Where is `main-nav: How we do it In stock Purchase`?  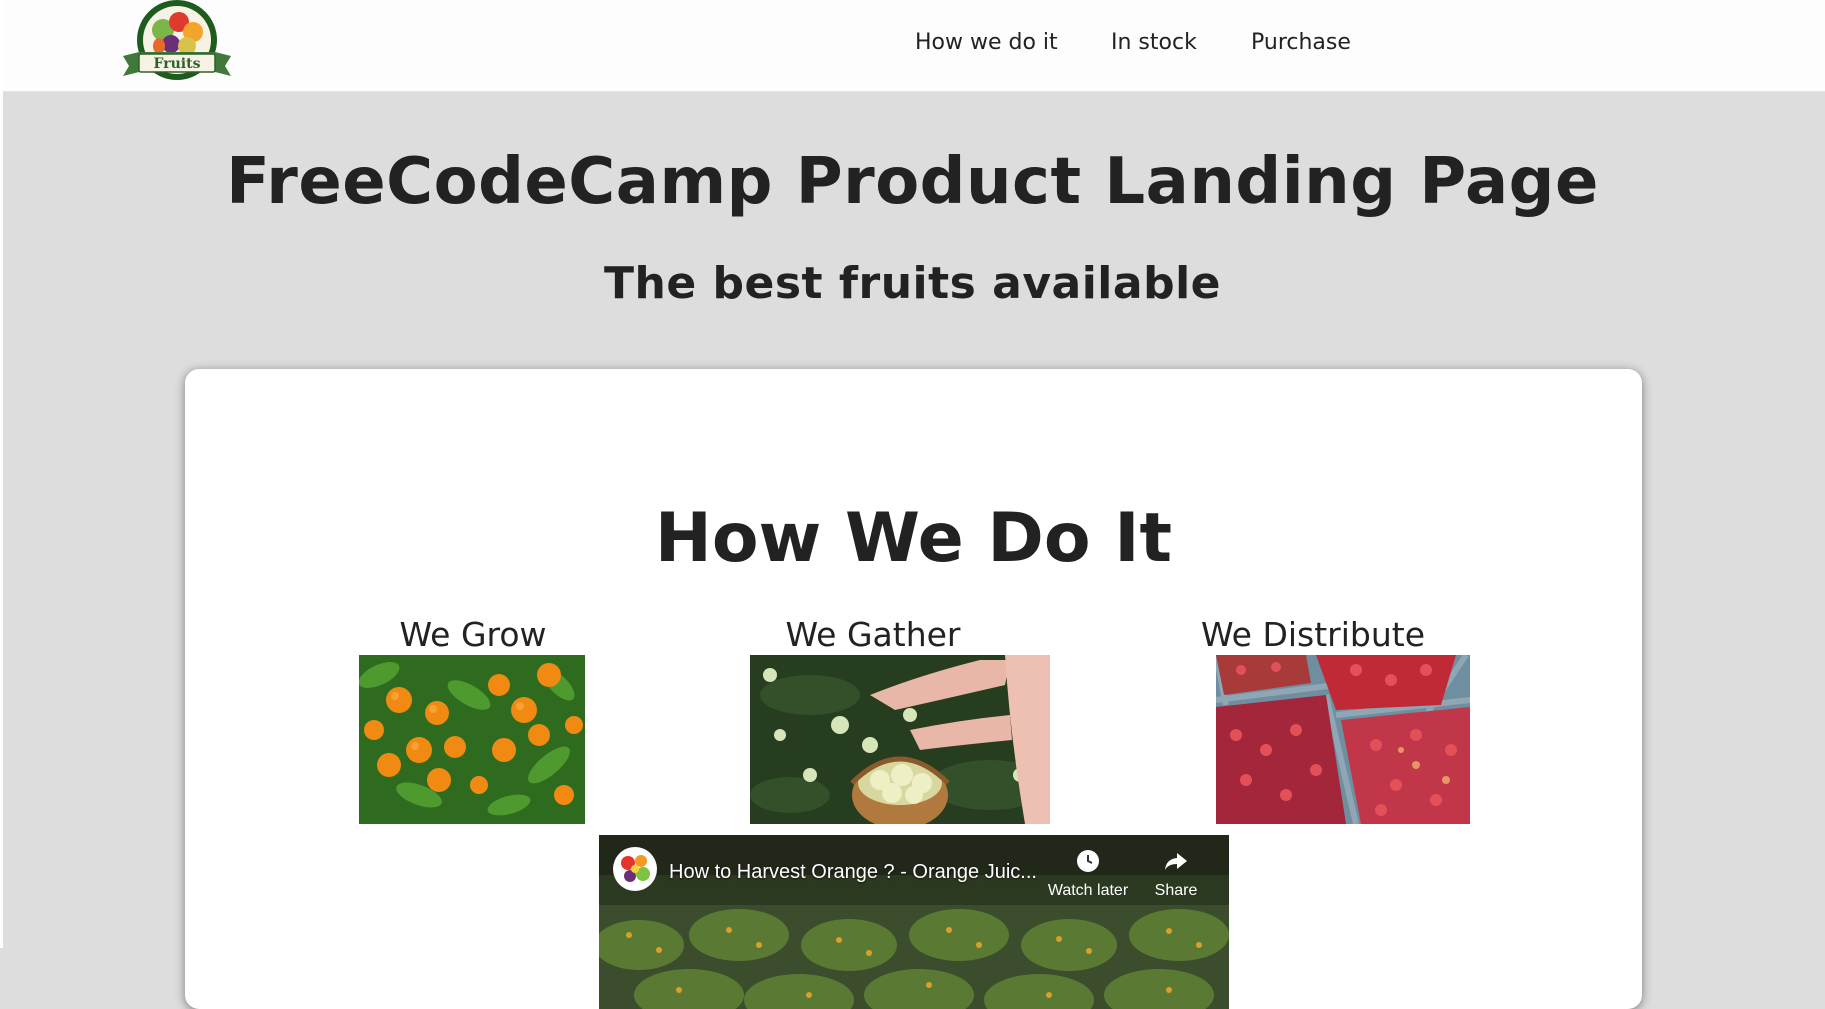
main-nav: How we do it In stock Purchase is located at coordinates (914, 45).